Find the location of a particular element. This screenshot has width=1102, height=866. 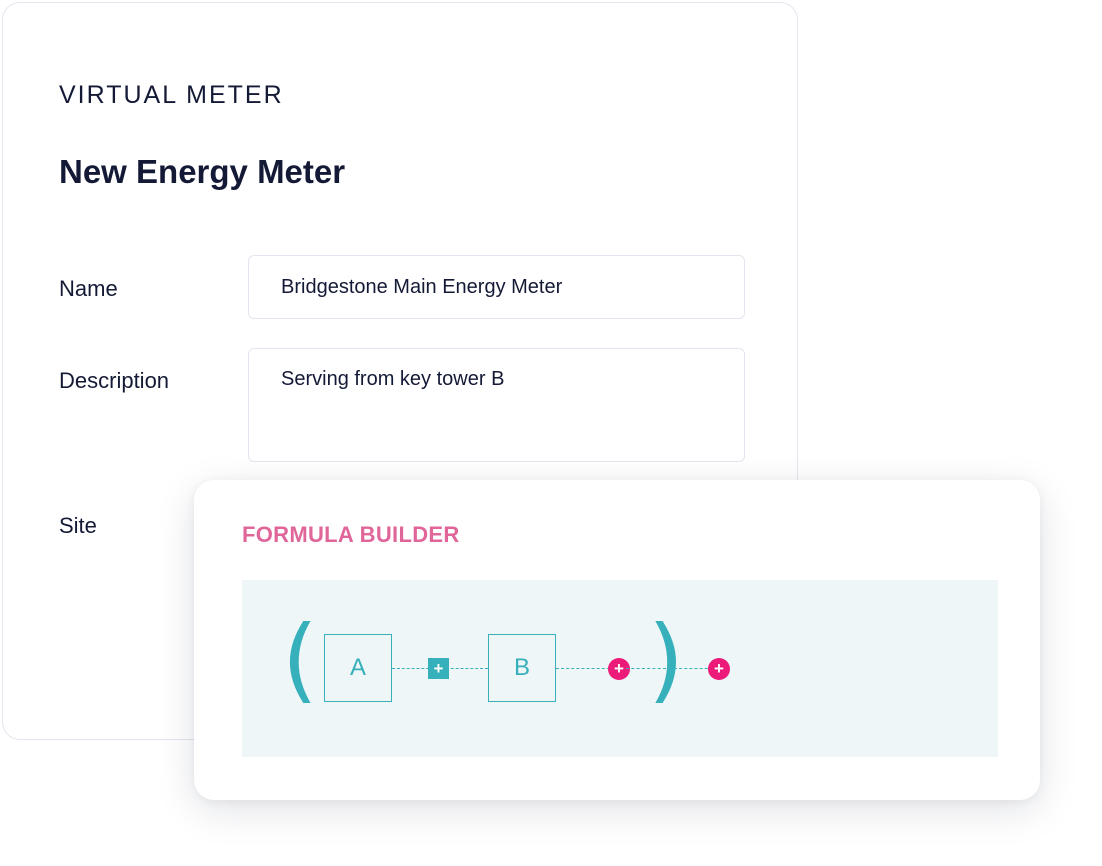

operand-a-box: A is located at coordinates (358, 668).